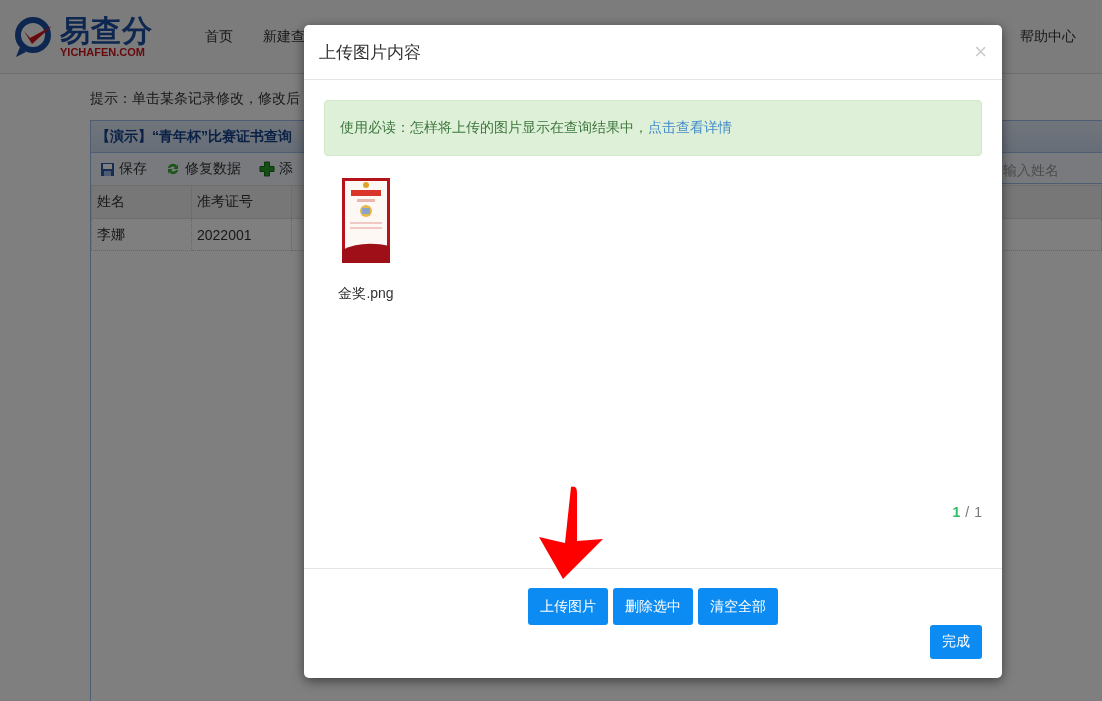 This screenshot has height=701, width=1102. Describe the element at coordinates (219, 36) in the screenshot. I see `nav-link: 首页` at that location.